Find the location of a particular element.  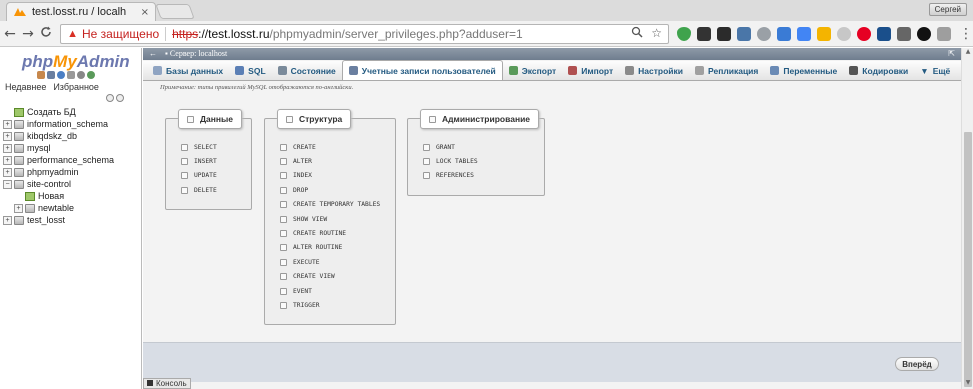

translate-extension-icon is located at coordinates (804, 33).